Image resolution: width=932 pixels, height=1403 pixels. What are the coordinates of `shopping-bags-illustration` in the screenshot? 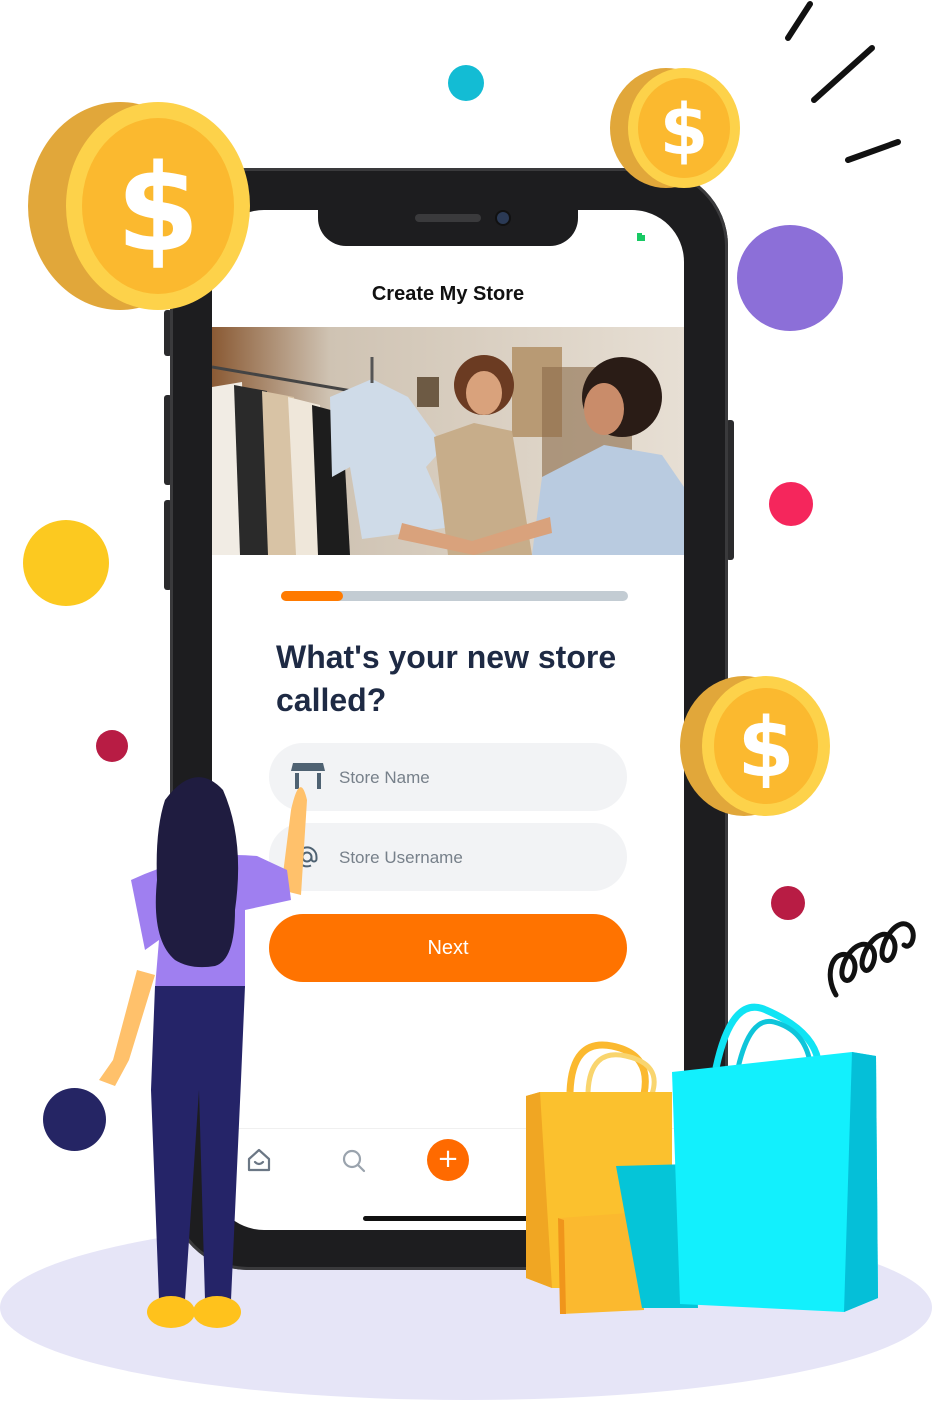 It's located at (702, 1158).